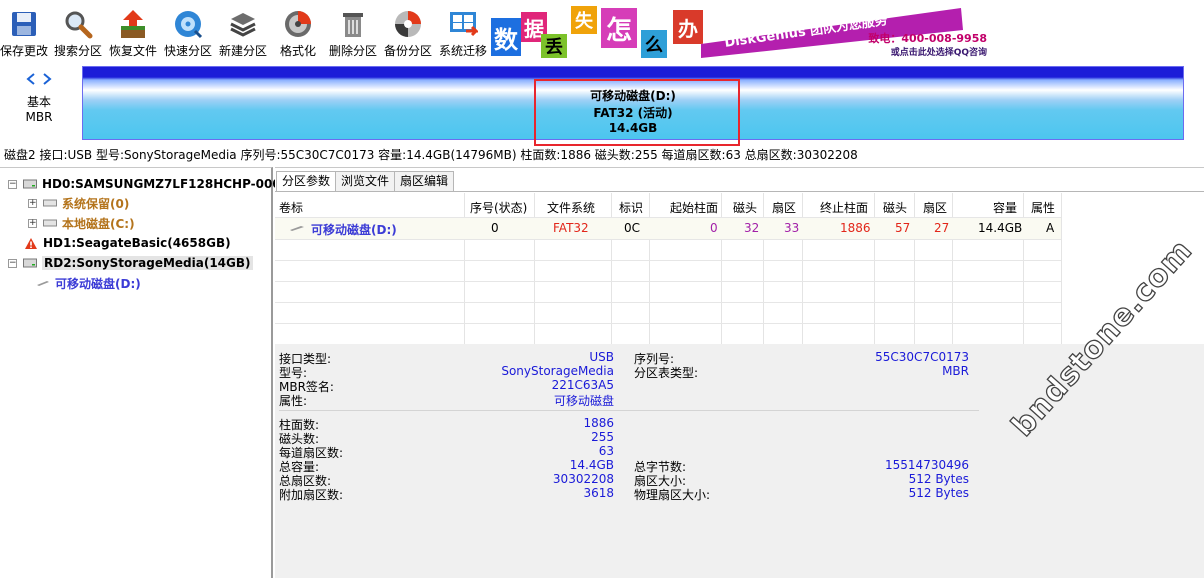 The image size is (1204, 578). I want to click on cell-volume-label: 可移动磁盘(D:), so click(354, 230).